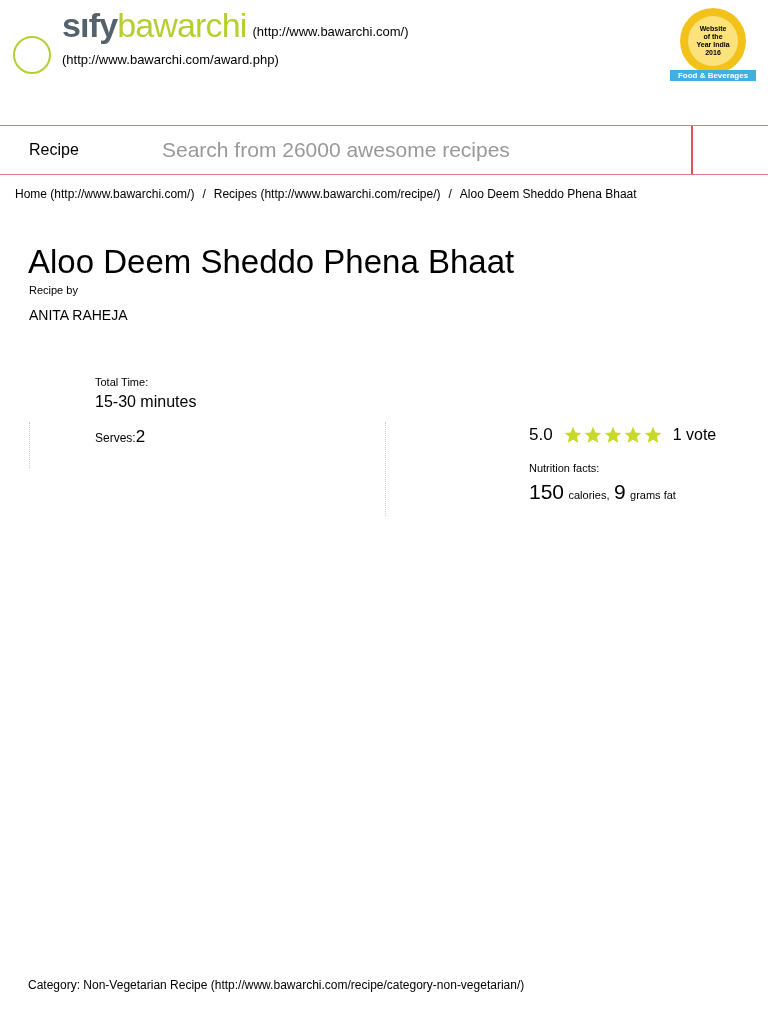  What do you see at coordinates (398, 315) in the screenshot?
I see `author-name: ANITA RAHEJA` at bounding box center [398, 315].